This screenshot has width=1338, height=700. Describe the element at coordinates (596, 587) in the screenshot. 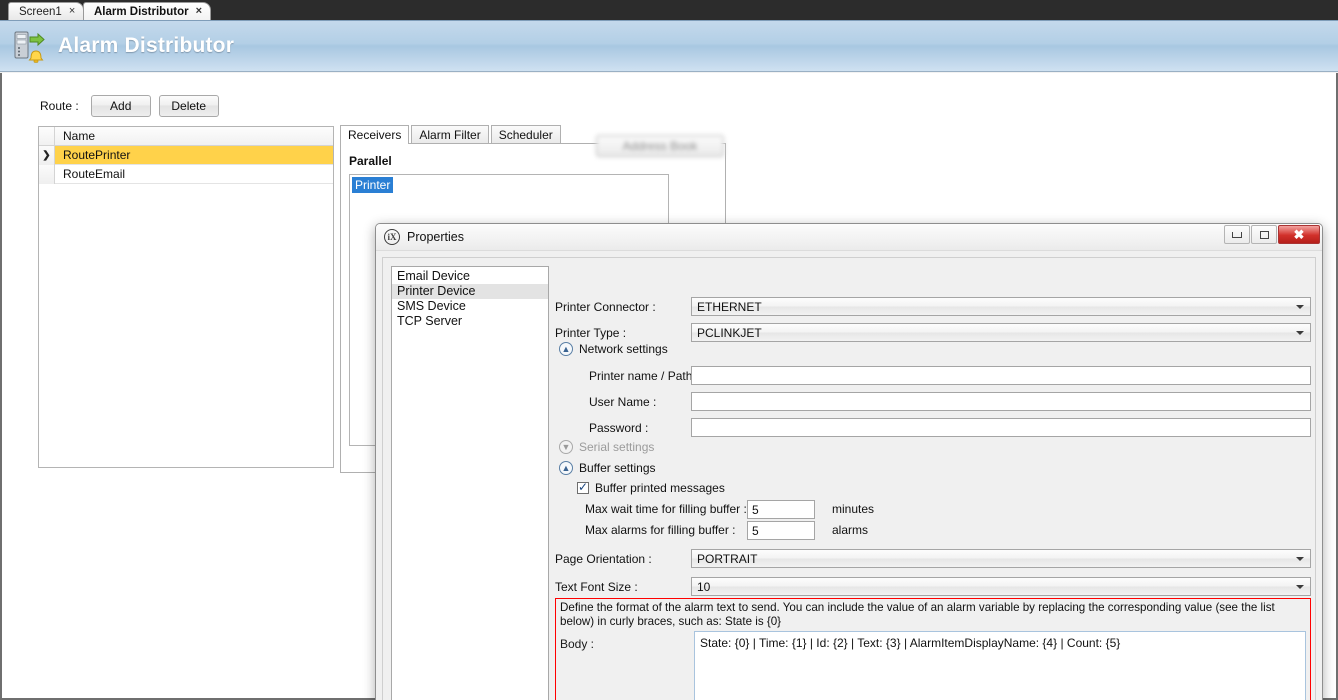

I see `text-font-size-label: Text Font Size :` at that location.